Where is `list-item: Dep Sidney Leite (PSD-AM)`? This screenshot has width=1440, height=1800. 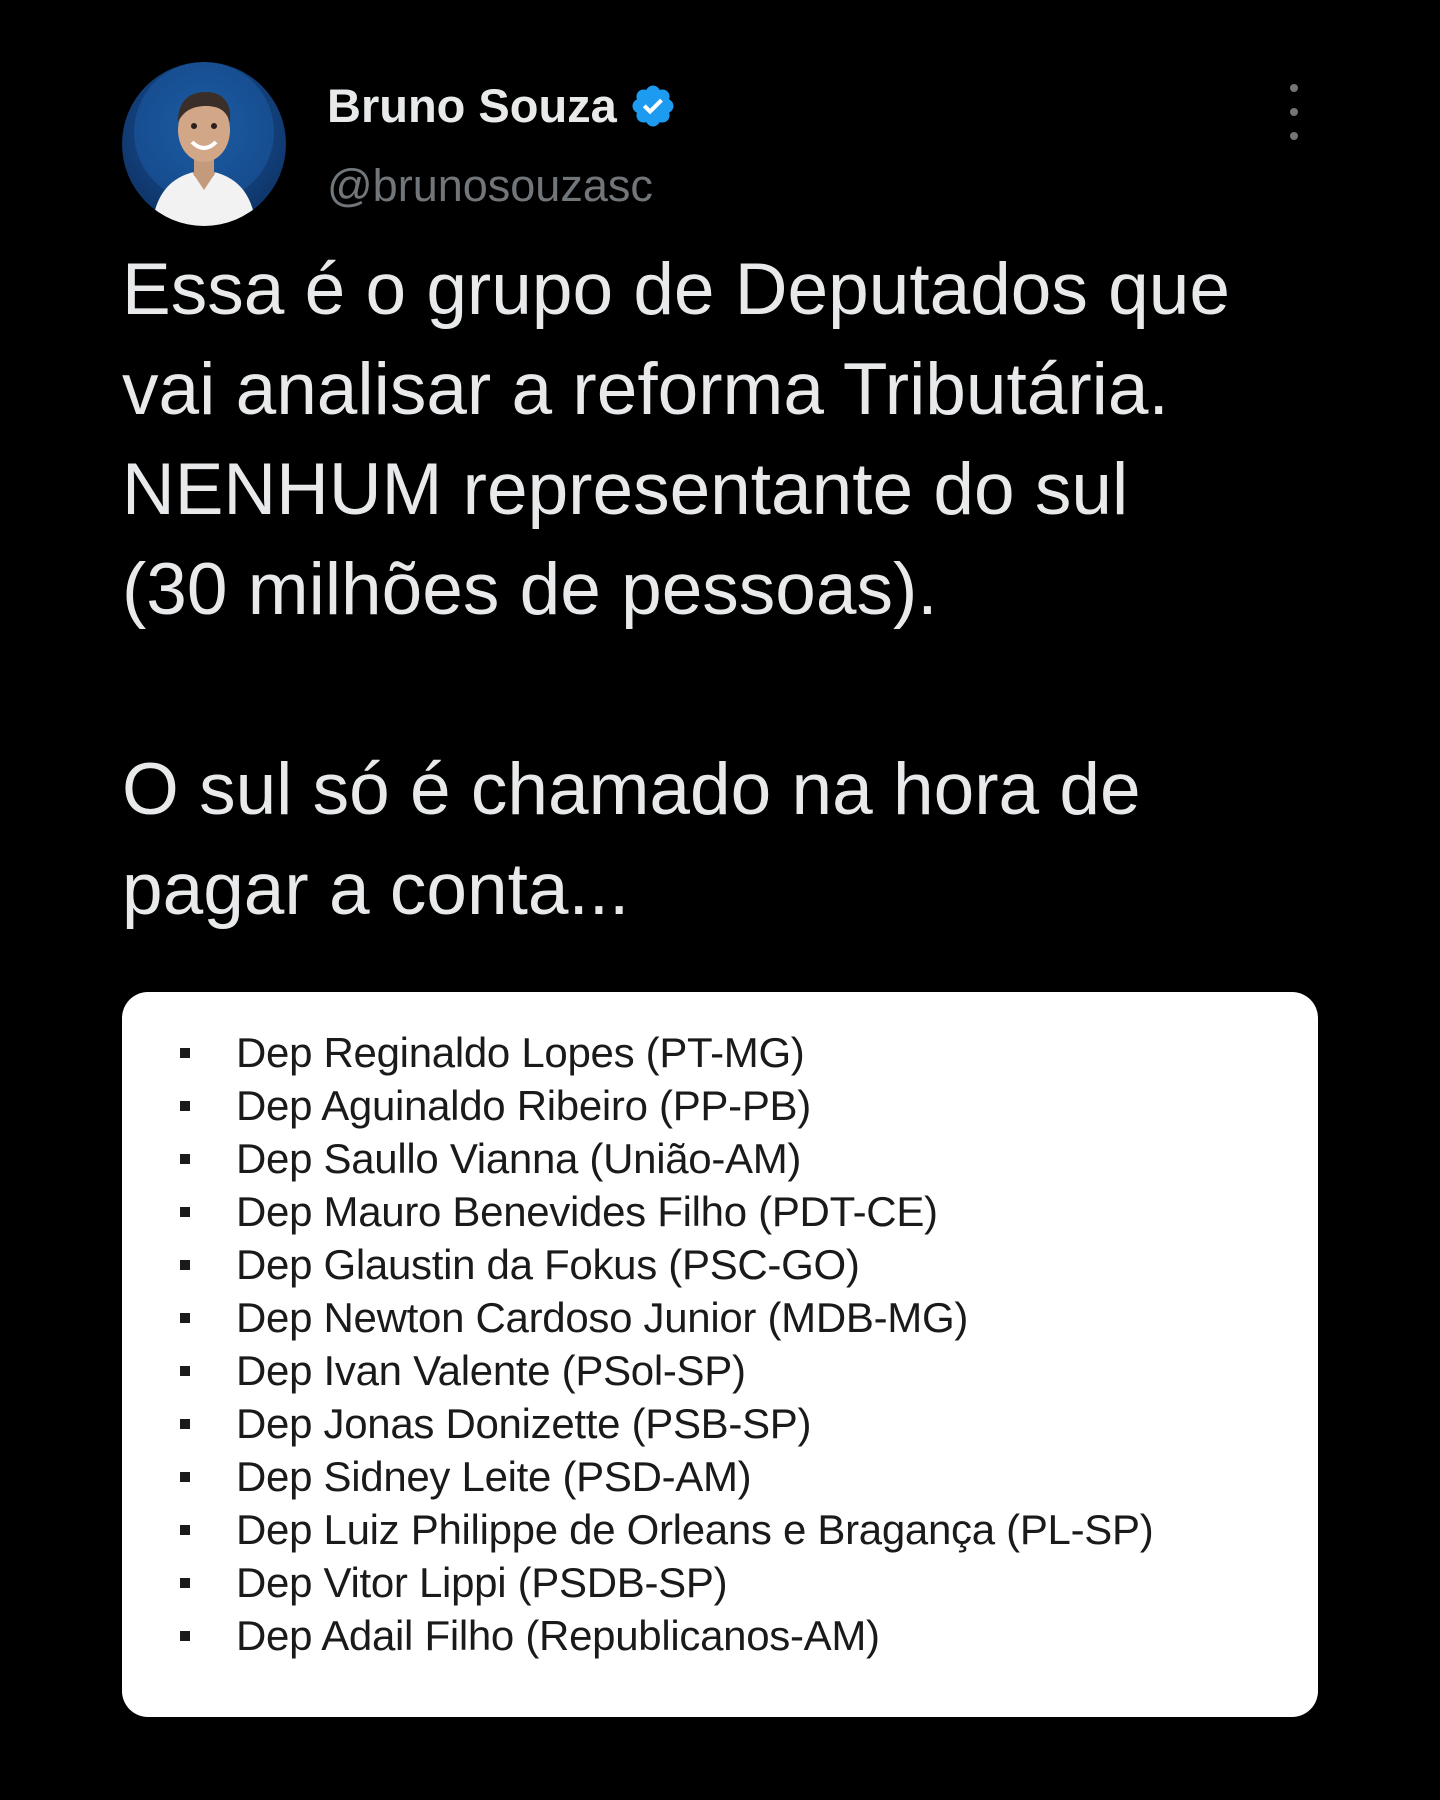
list-item: Dep Sidney Leite (PSD-AM) is located at coordinates (666, 1476).